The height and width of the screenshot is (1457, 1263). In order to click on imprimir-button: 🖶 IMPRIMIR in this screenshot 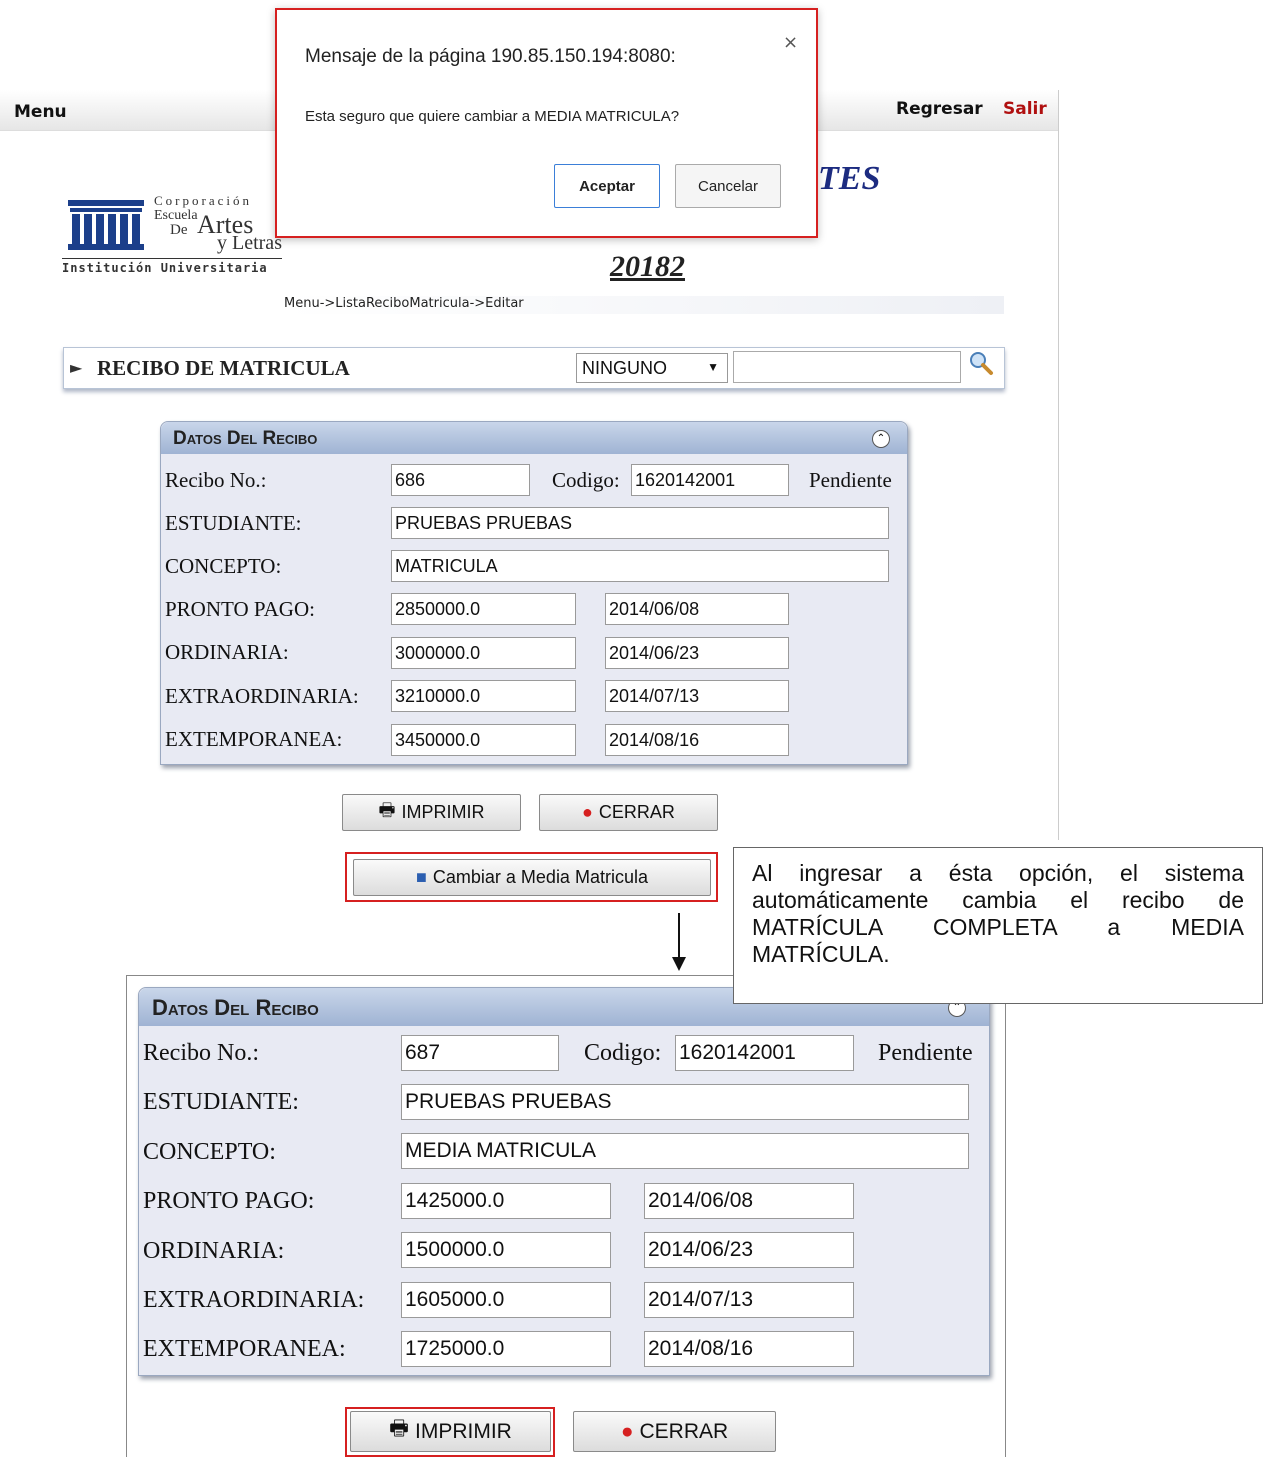, I will do `click(431, 812)`.